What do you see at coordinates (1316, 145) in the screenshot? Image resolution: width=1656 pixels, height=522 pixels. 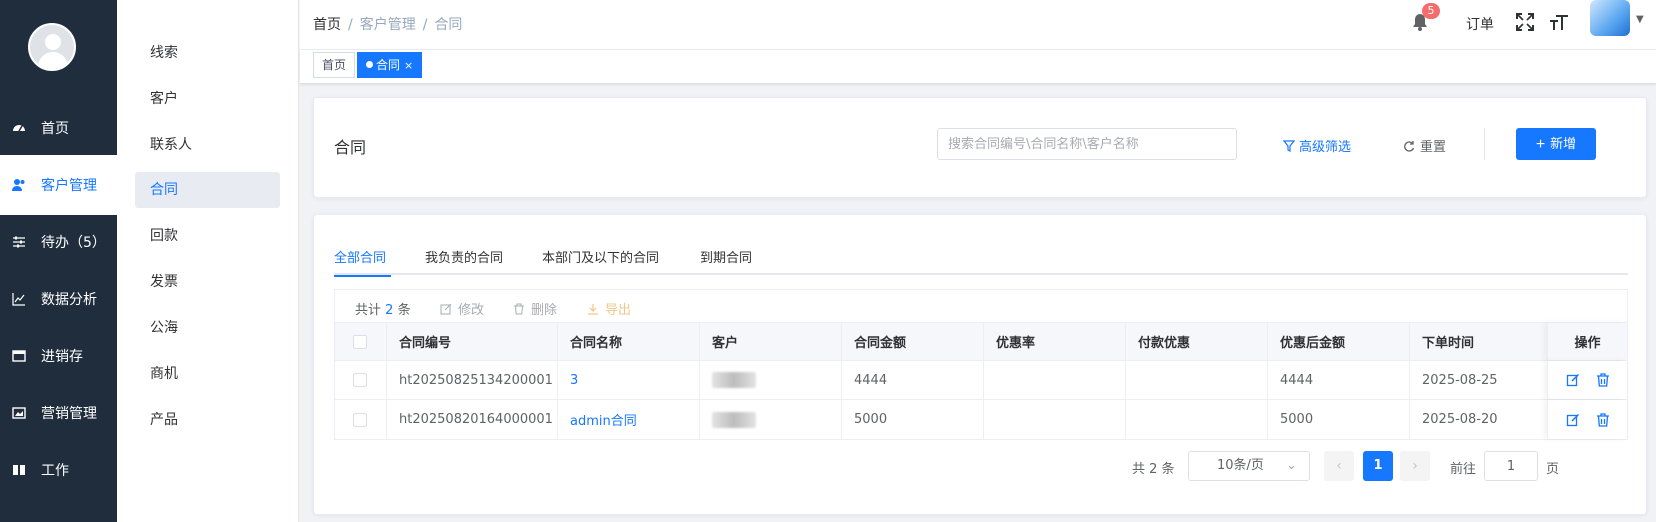 I see `advanced-filter-button: 高级筛选` at bounding box center [1316, 145].